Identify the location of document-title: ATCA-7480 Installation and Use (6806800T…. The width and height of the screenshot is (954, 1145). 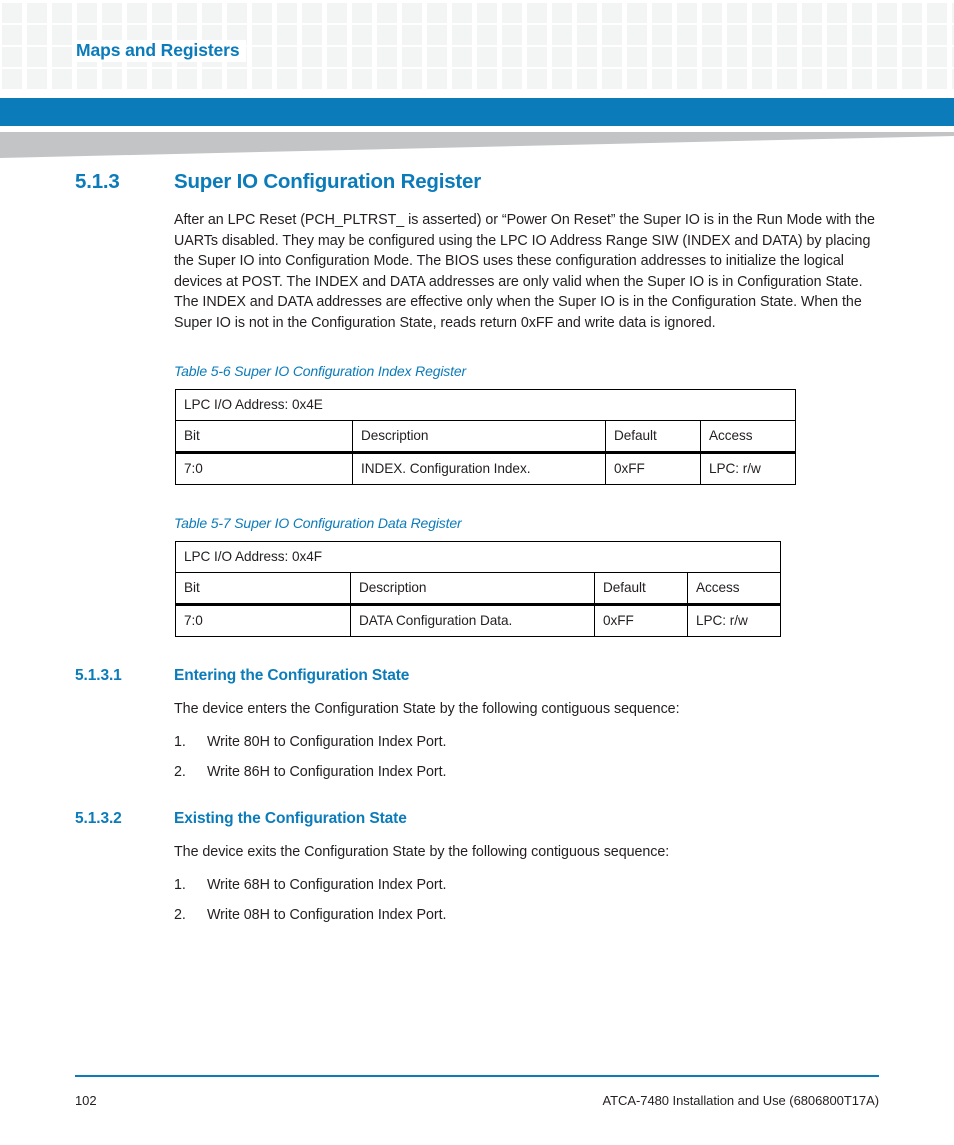
(740, 1100).